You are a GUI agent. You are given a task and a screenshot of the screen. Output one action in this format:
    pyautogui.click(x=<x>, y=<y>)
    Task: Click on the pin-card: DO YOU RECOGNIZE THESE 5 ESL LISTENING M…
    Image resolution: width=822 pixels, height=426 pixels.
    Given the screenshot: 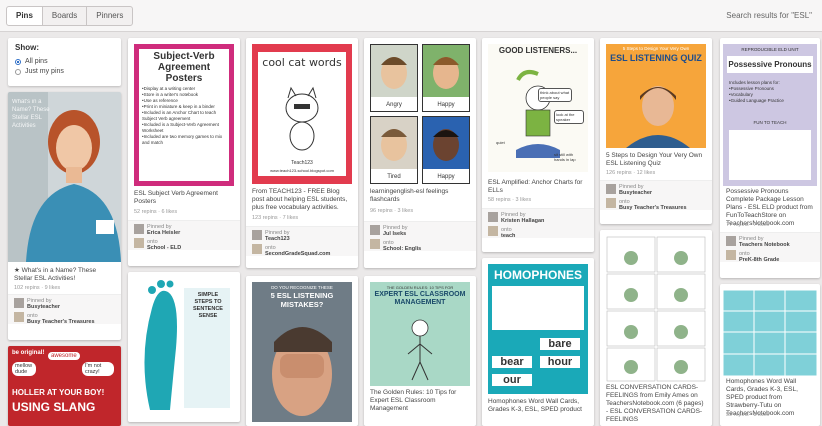 What is the action you would take?
    pyautogui.click(x=302, y=351)
    